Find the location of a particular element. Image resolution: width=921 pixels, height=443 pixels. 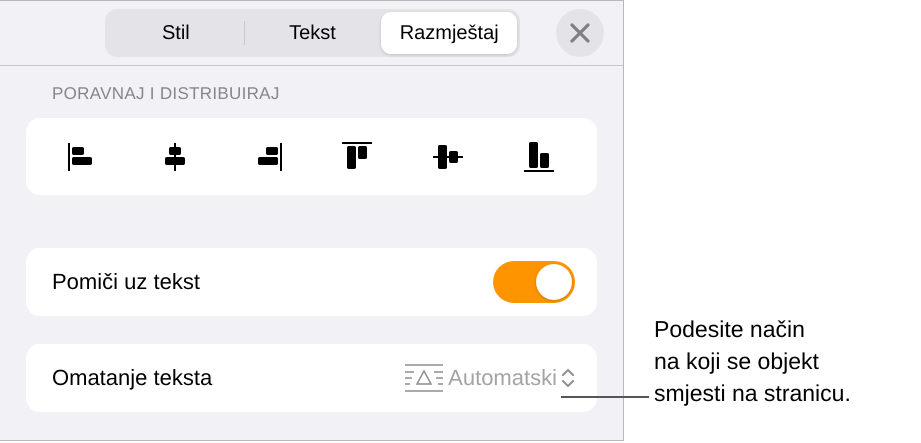

close-button is located at coordinates (580, 33).